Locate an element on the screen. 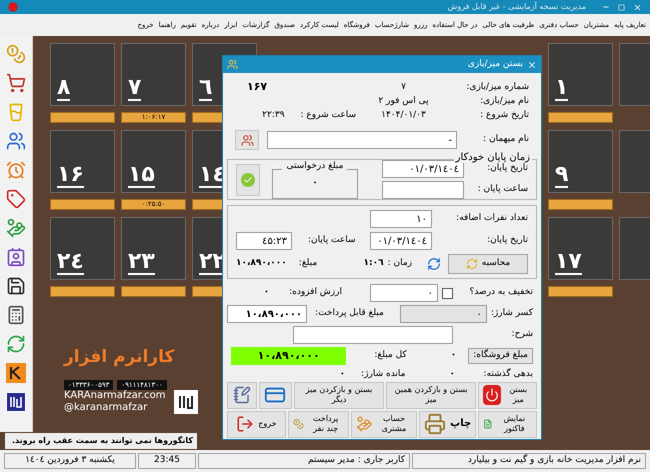  table-number: ۷ is located at coordinates (135, 89).